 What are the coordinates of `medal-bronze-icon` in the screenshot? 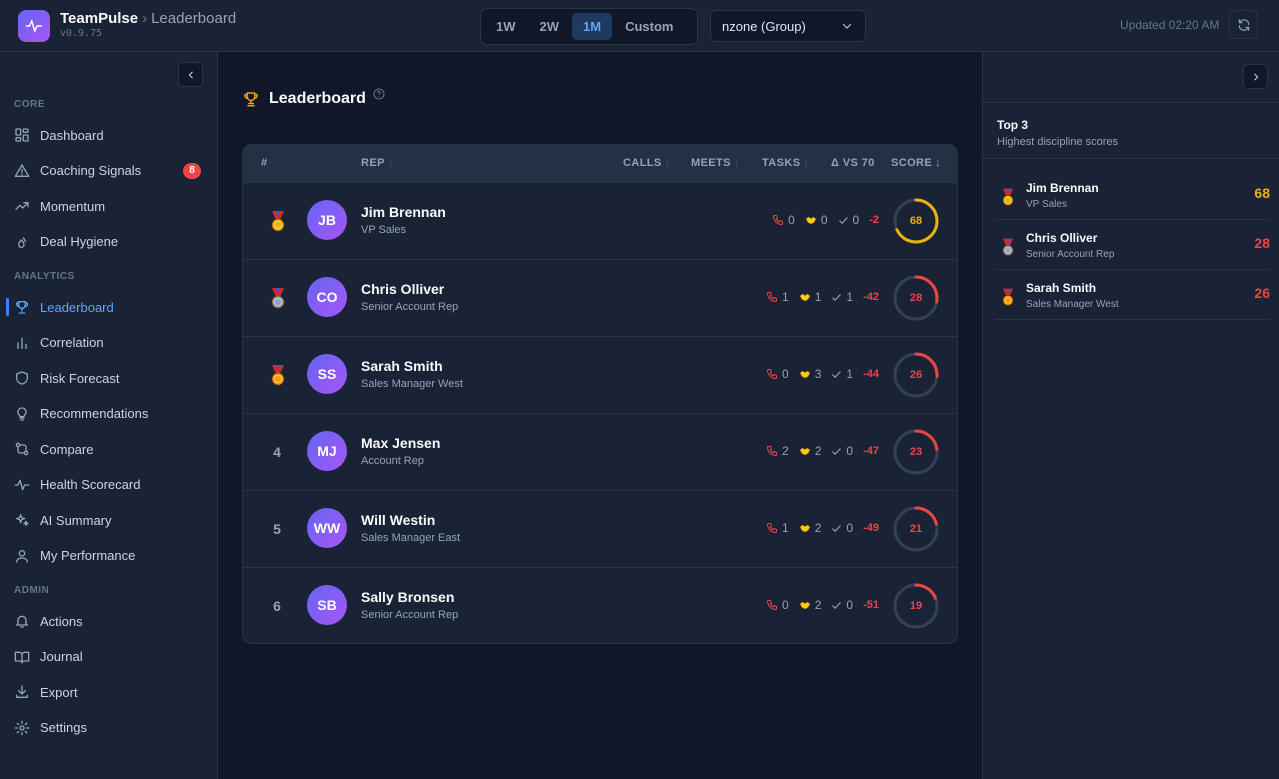 It's located at (278, 377).